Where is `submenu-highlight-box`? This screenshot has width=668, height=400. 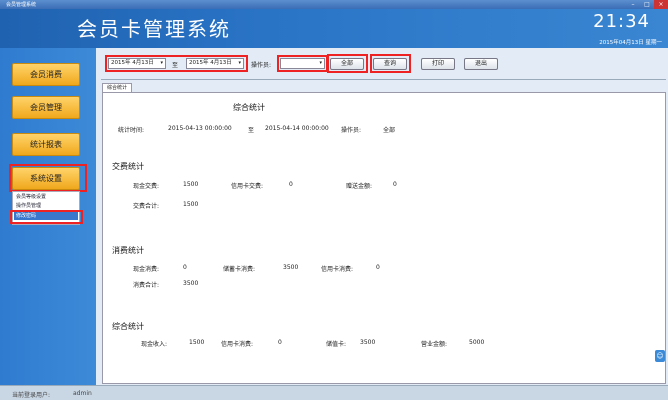 submenu-highlight-box is located at coordinates (46, 217).